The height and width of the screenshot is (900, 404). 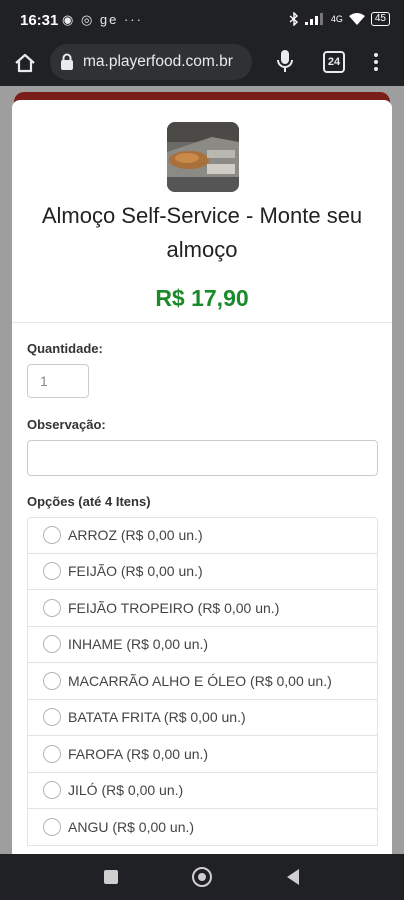 I want to click on observation-input, so click(x=202, y=458).